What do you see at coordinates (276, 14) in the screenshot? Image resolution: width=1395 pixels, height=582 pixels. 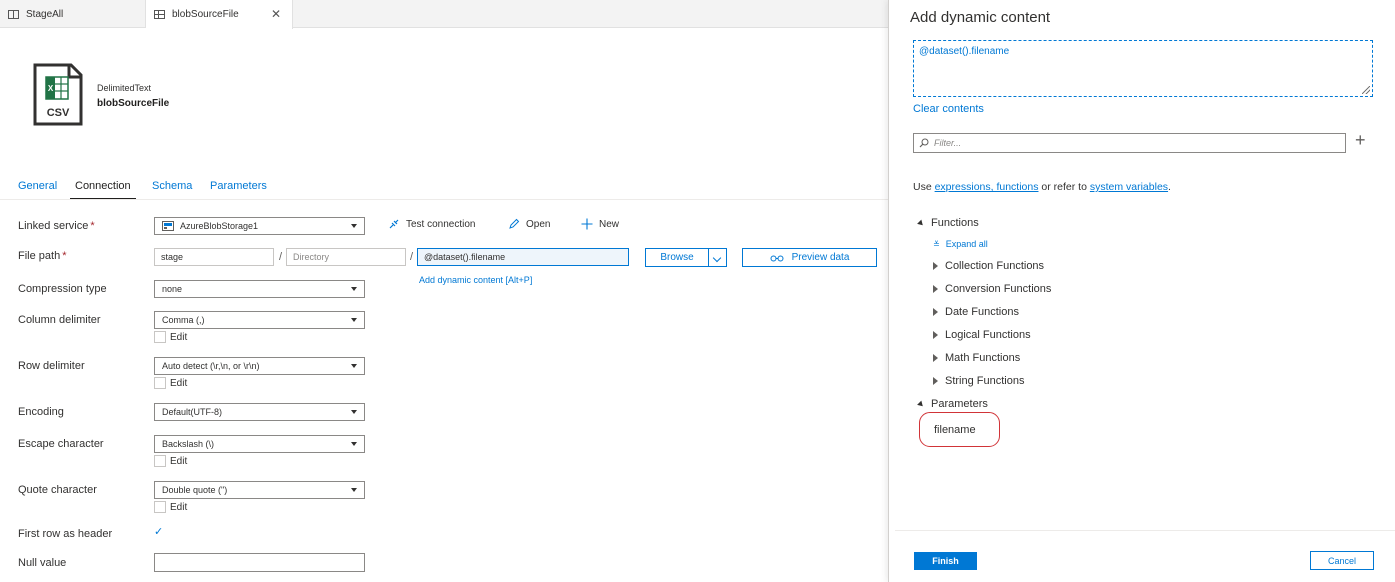 I see `close-icon: ✕` at bounding box center [276, 14].